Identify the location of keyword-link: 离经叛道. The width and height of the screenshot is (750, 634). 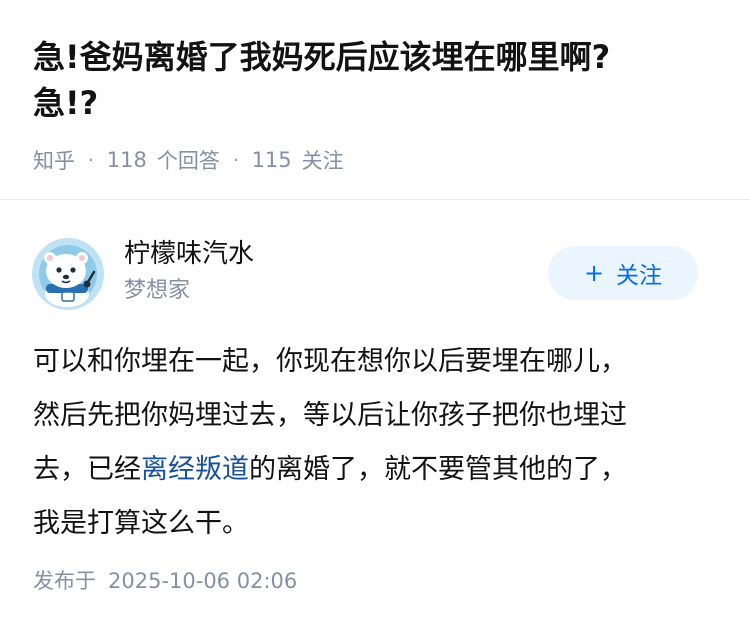
(195, 469).